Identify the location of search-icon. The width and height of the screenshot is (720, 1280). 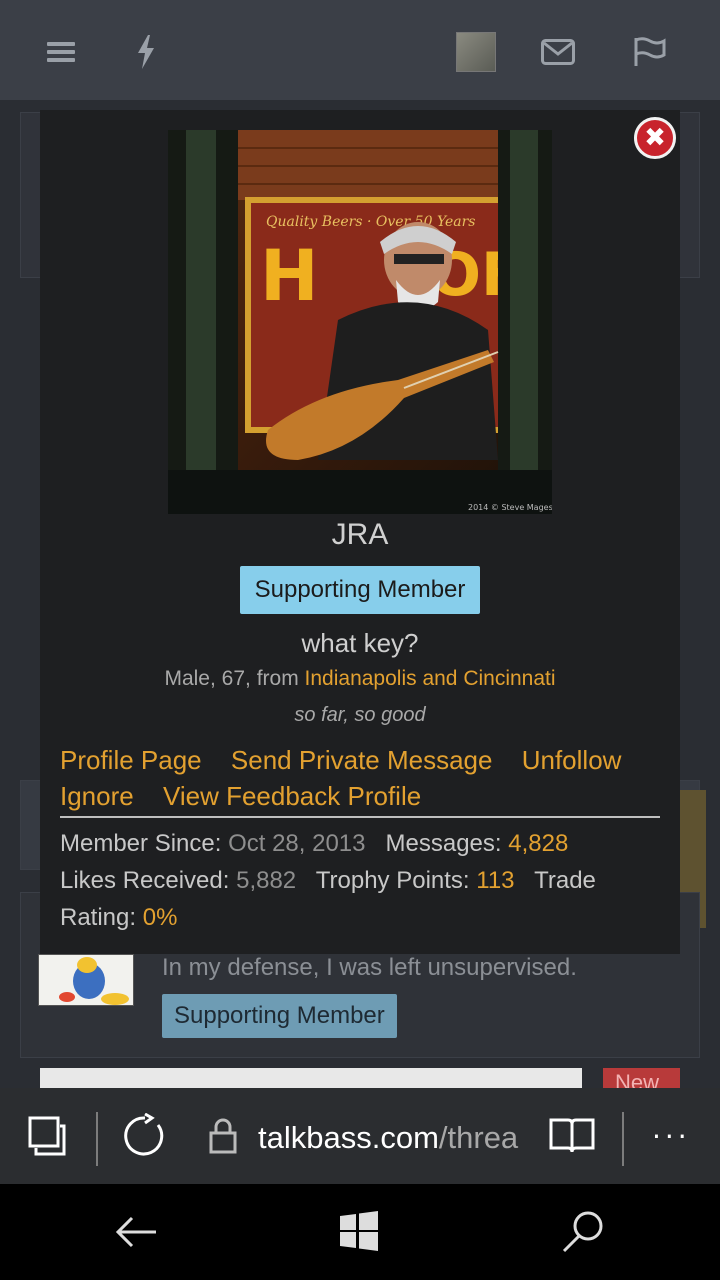
(583, 1233).